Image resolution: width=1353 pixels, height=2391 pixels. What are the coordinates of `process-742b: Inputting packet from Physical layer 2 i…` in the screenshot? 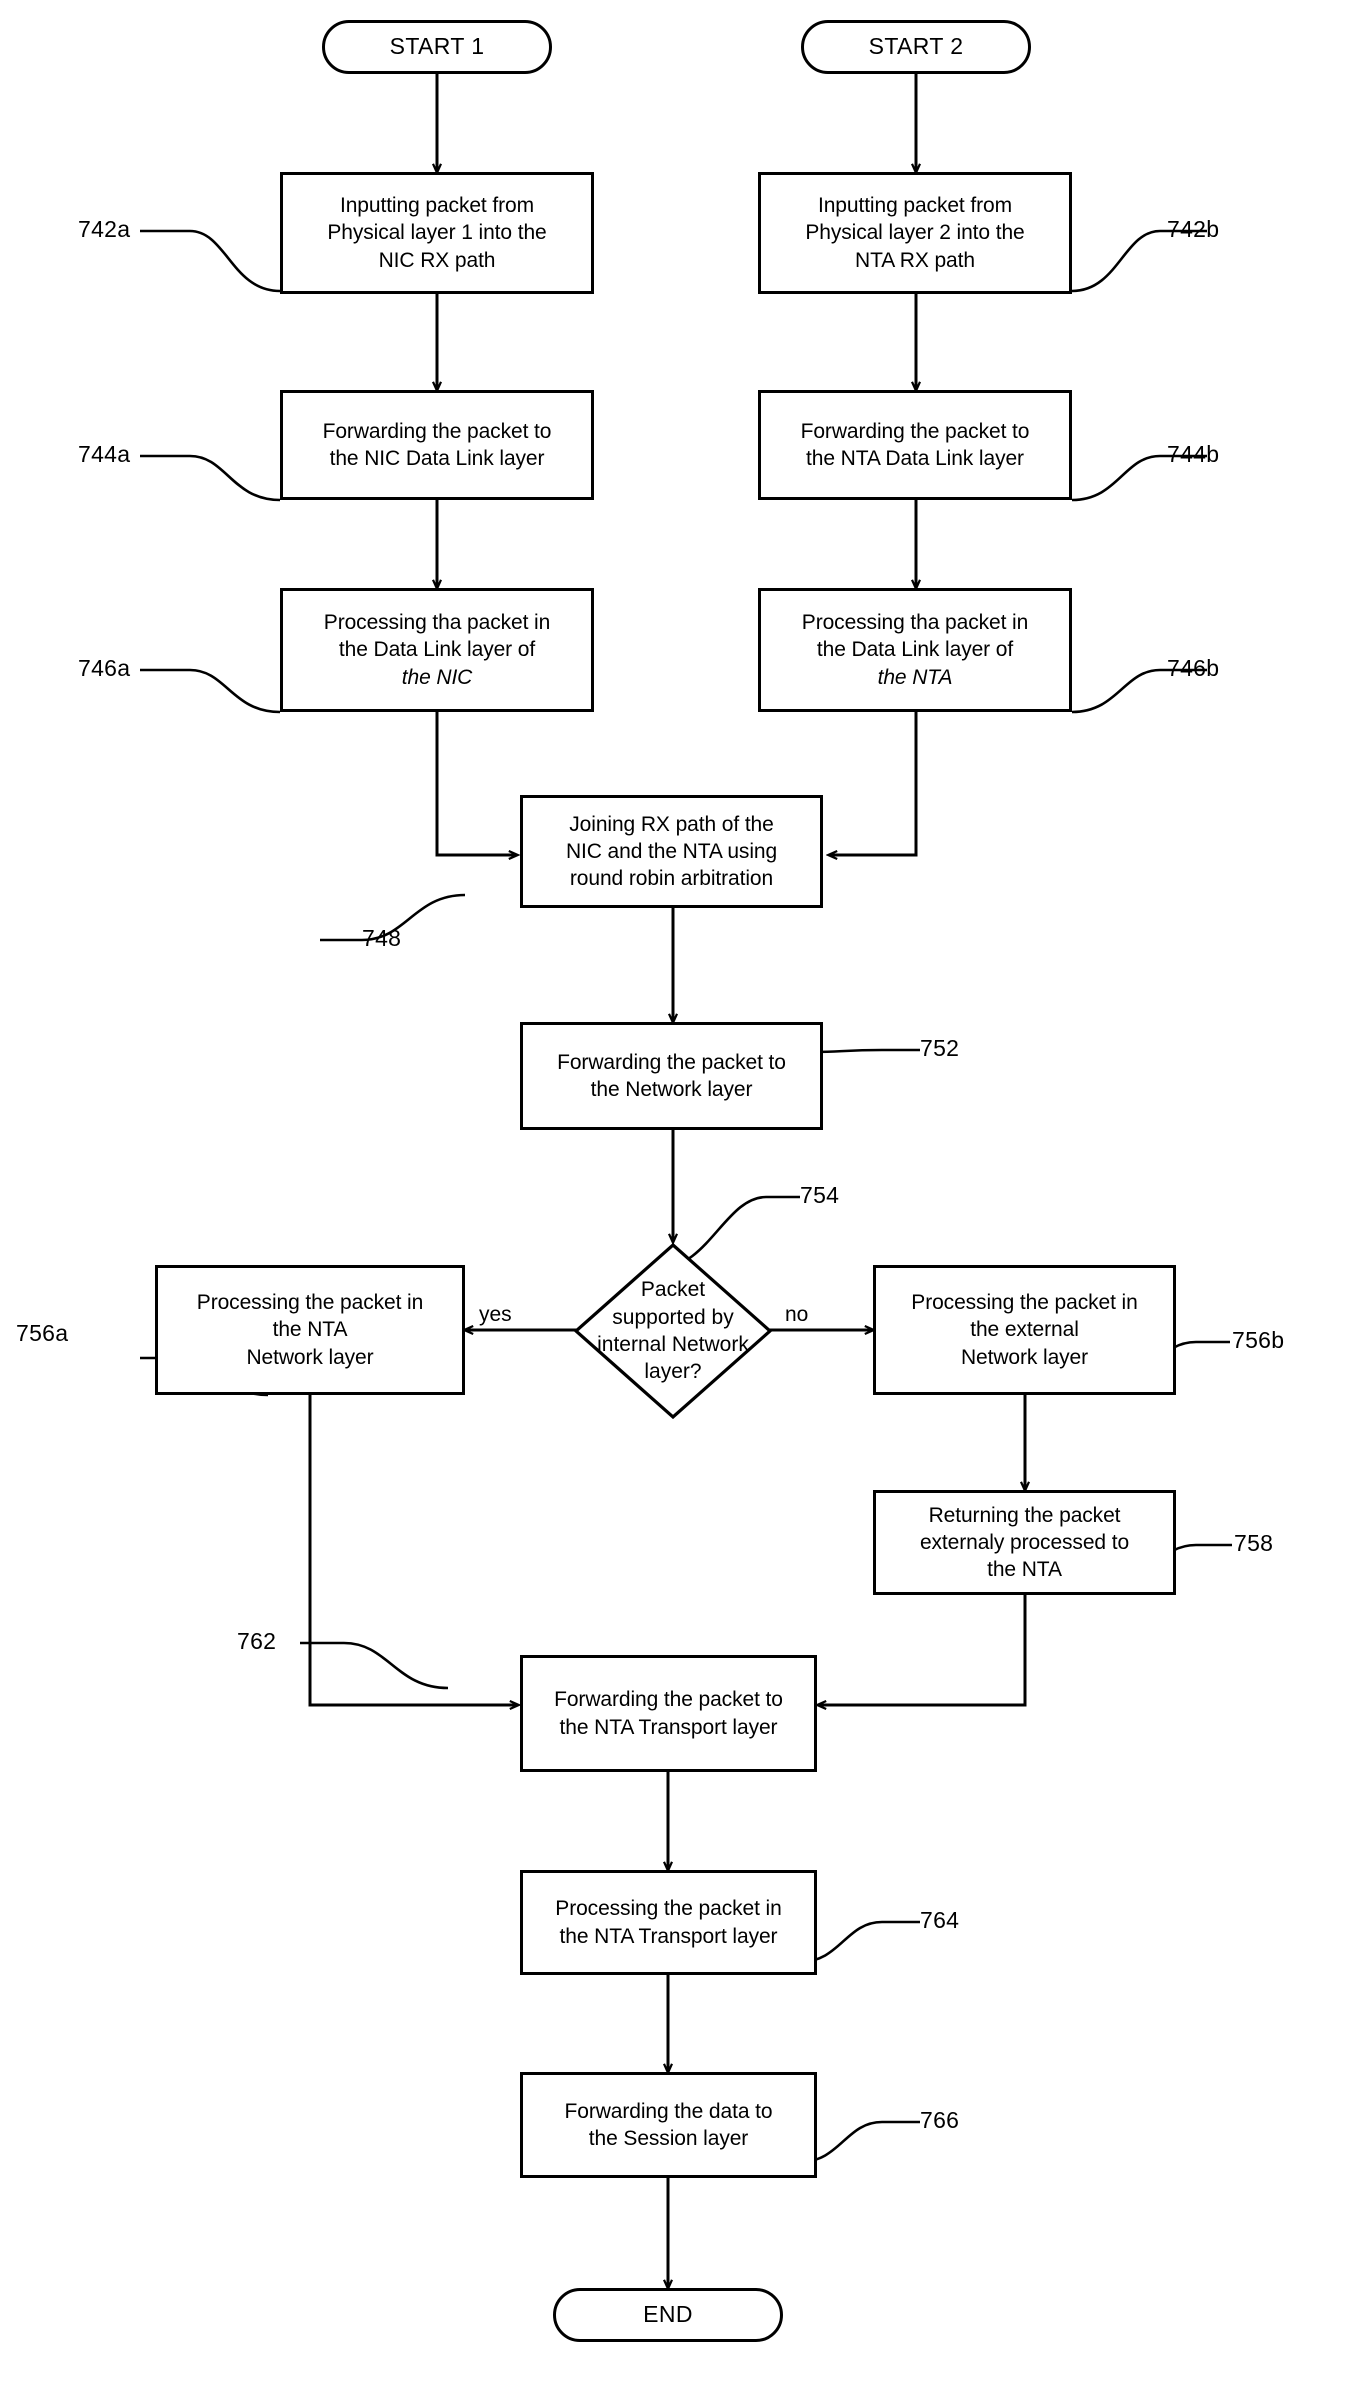 It's located at (915, 233).